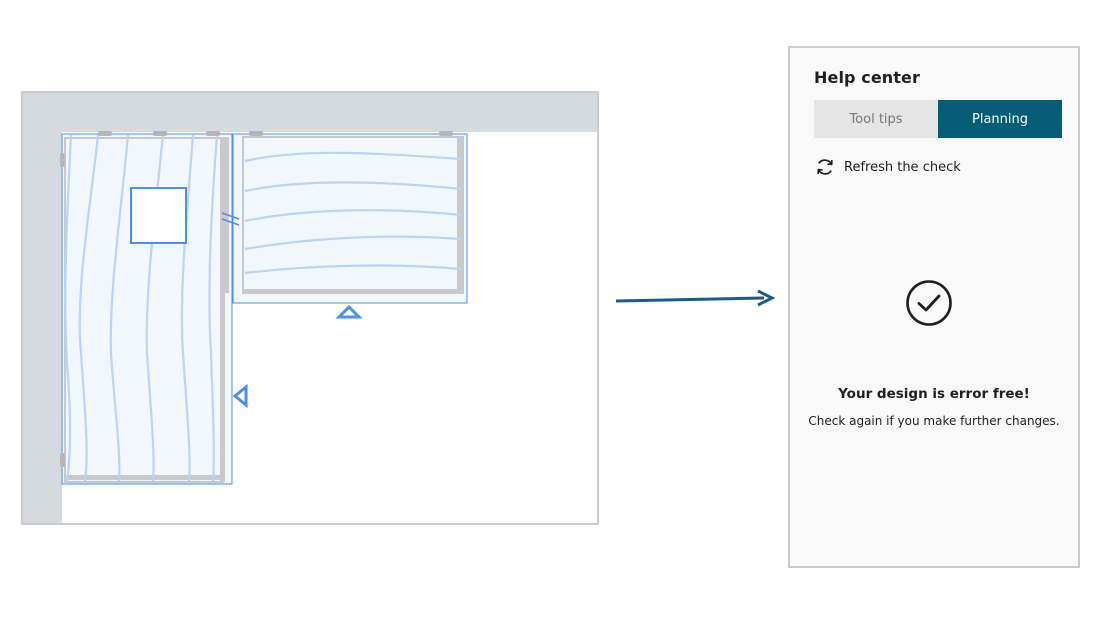 The width and height of the screenshot is (1098, 618). What do you see at coordinates (154, 308) in the screenshot?
I see `cabinet-left` at bounding box center [154, 308].